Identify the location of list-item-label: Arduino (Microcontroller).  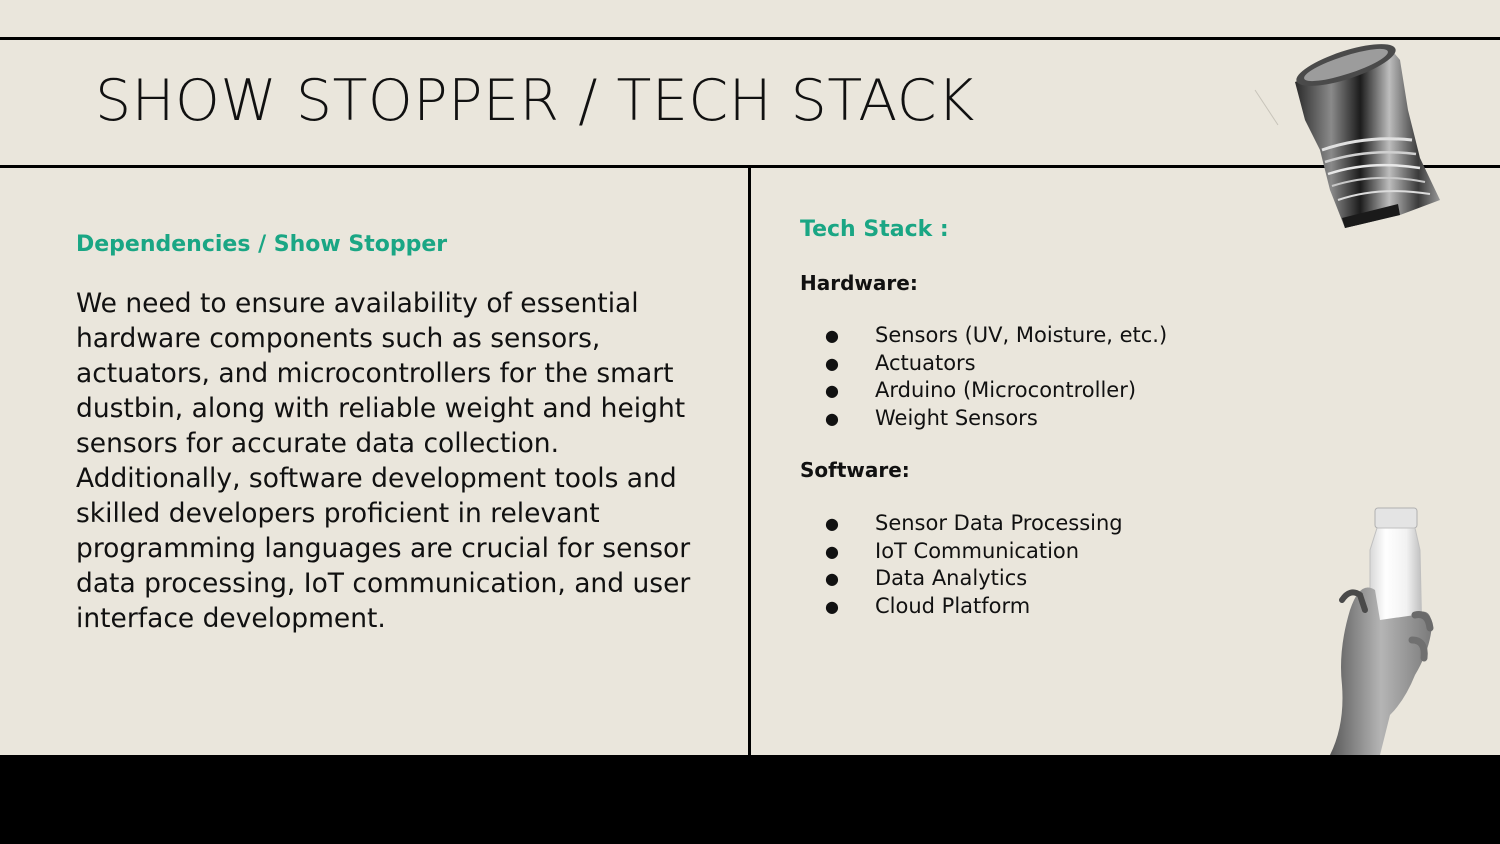
(1006, 390).